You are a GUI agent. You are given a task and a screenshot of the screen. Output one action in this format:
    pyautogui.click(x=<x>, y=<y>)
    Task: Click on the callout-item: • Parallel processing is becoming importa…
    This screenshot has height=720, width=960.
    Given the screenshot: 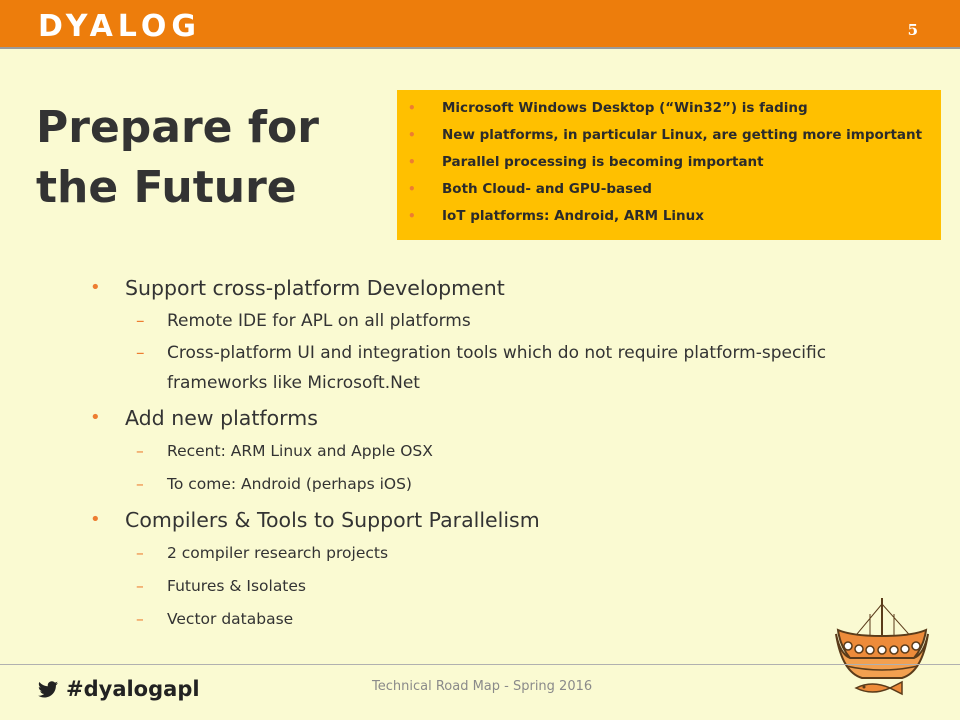 What is the action you would take?
    pyautogui.click(x=669, y=162)
    